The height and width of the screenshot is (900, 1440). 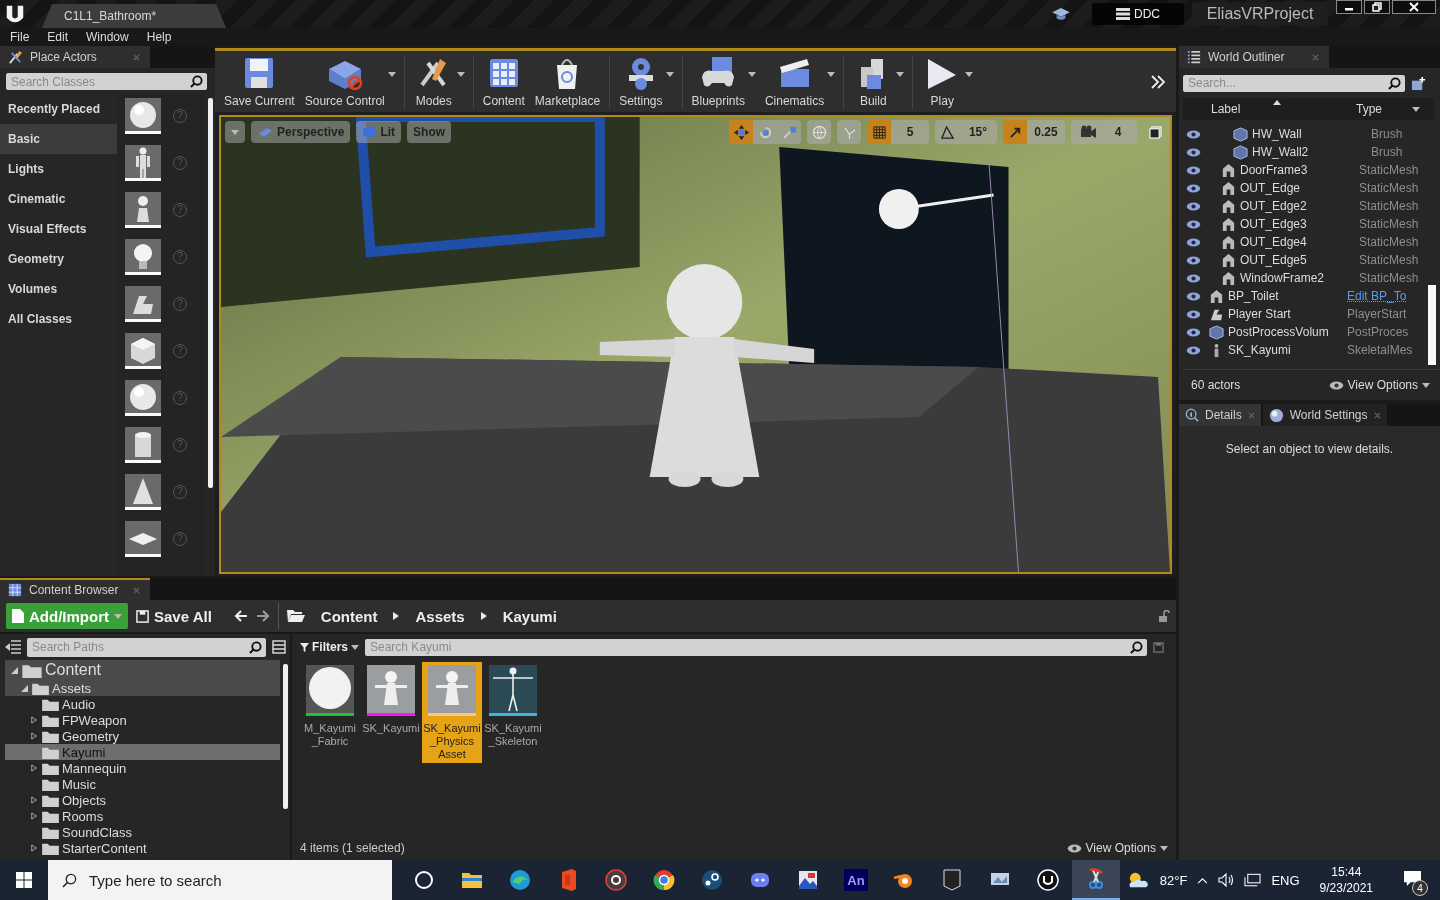 I want to click on outliner-row: OUT_Edge3 StaticMesh, so click(x=1305, y=224).